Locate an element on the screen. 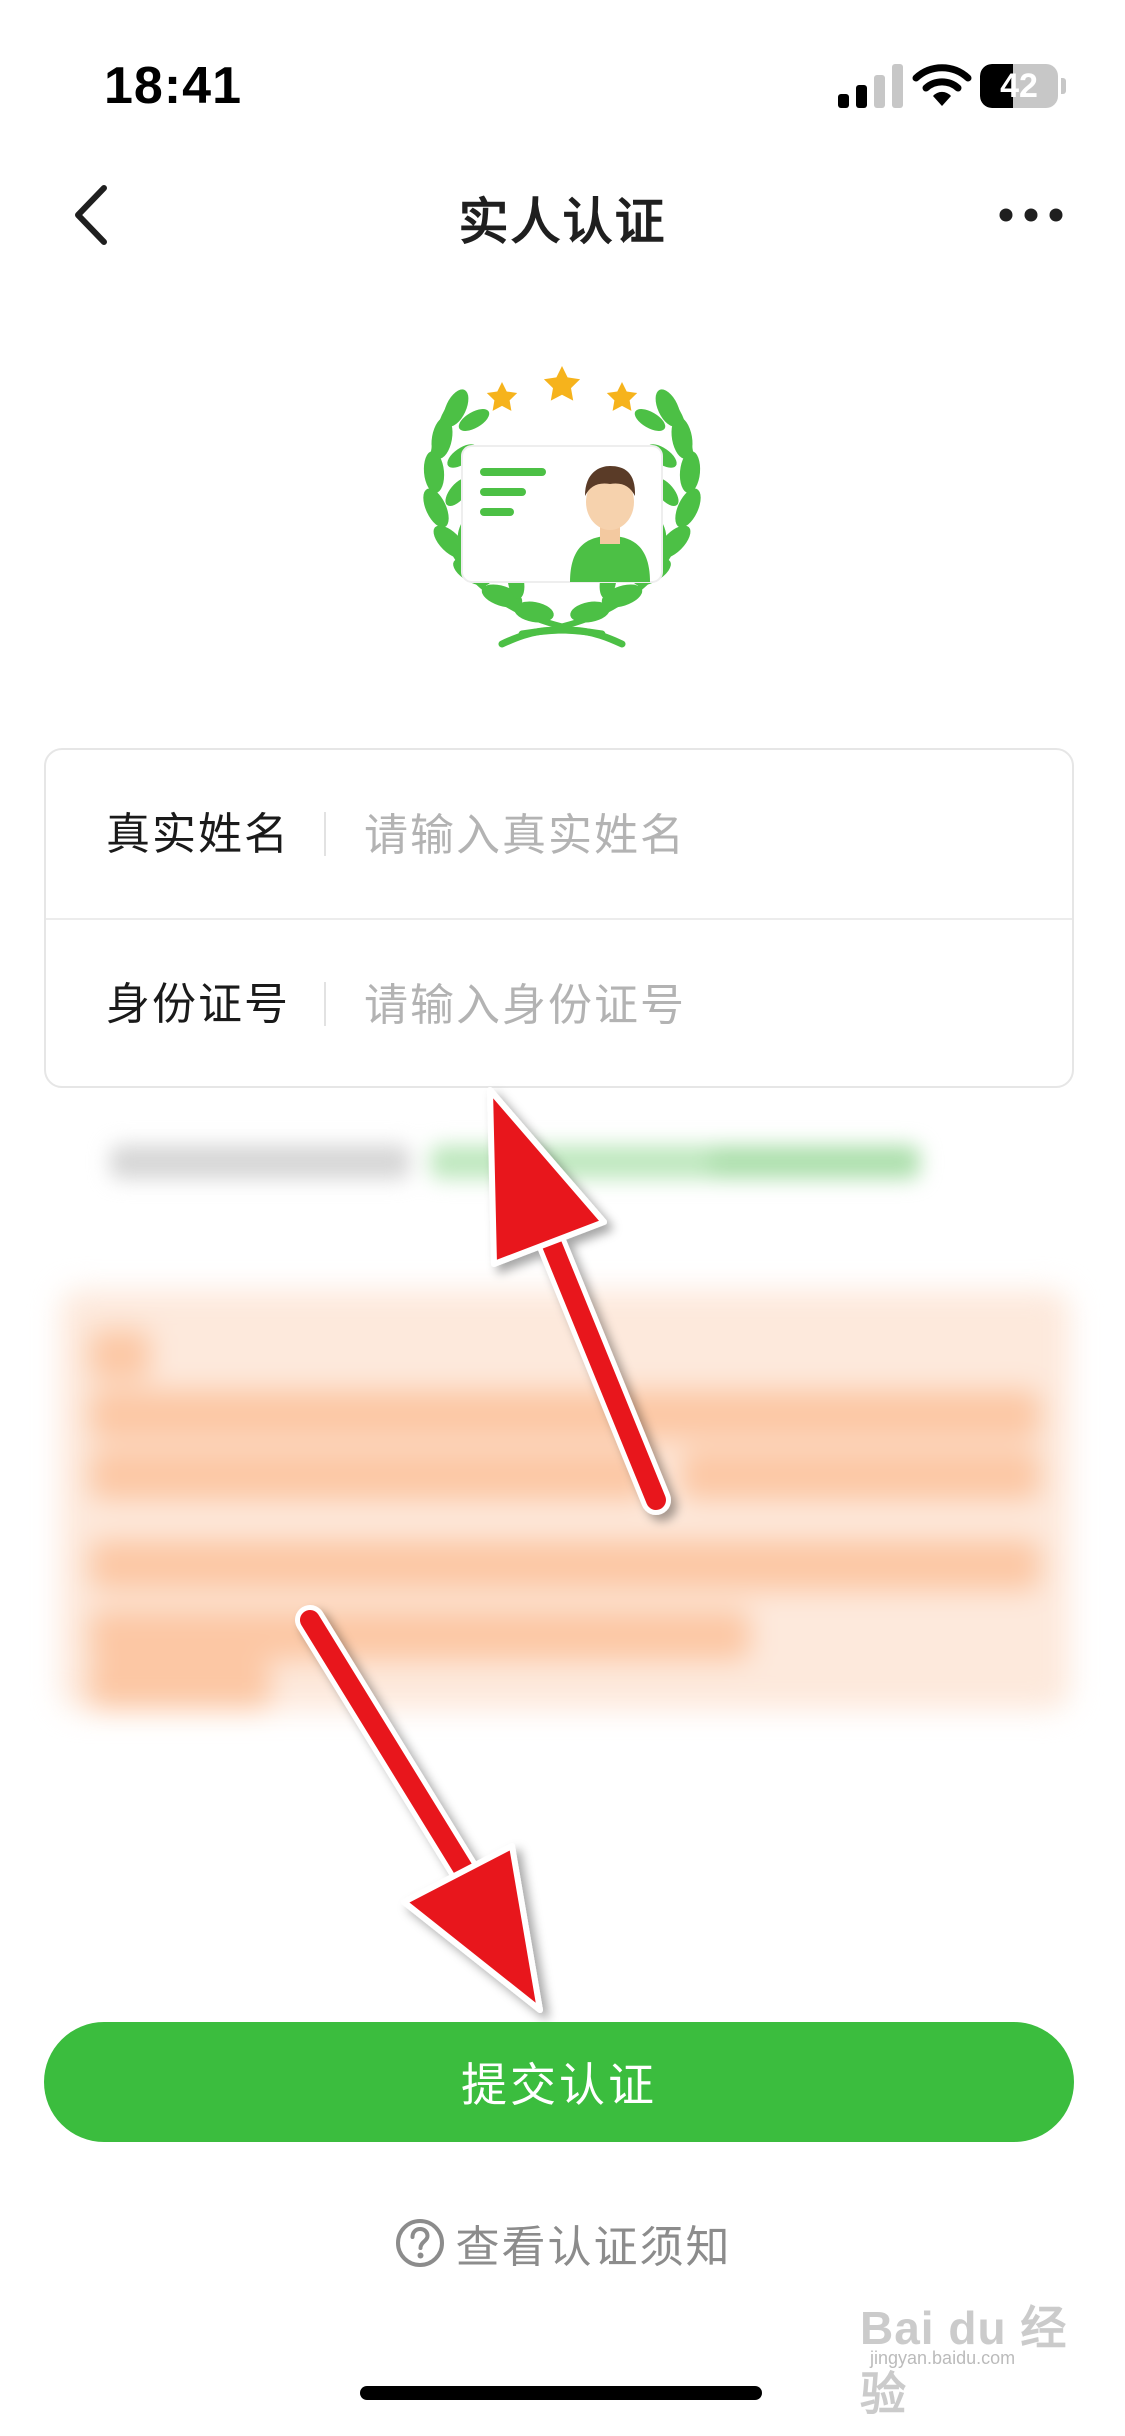 The image size is (1125, 2436). baidu-jingyan-watermark: Bai du 经验 jingyan.baidu.com is located at coordinates (970, 2356).